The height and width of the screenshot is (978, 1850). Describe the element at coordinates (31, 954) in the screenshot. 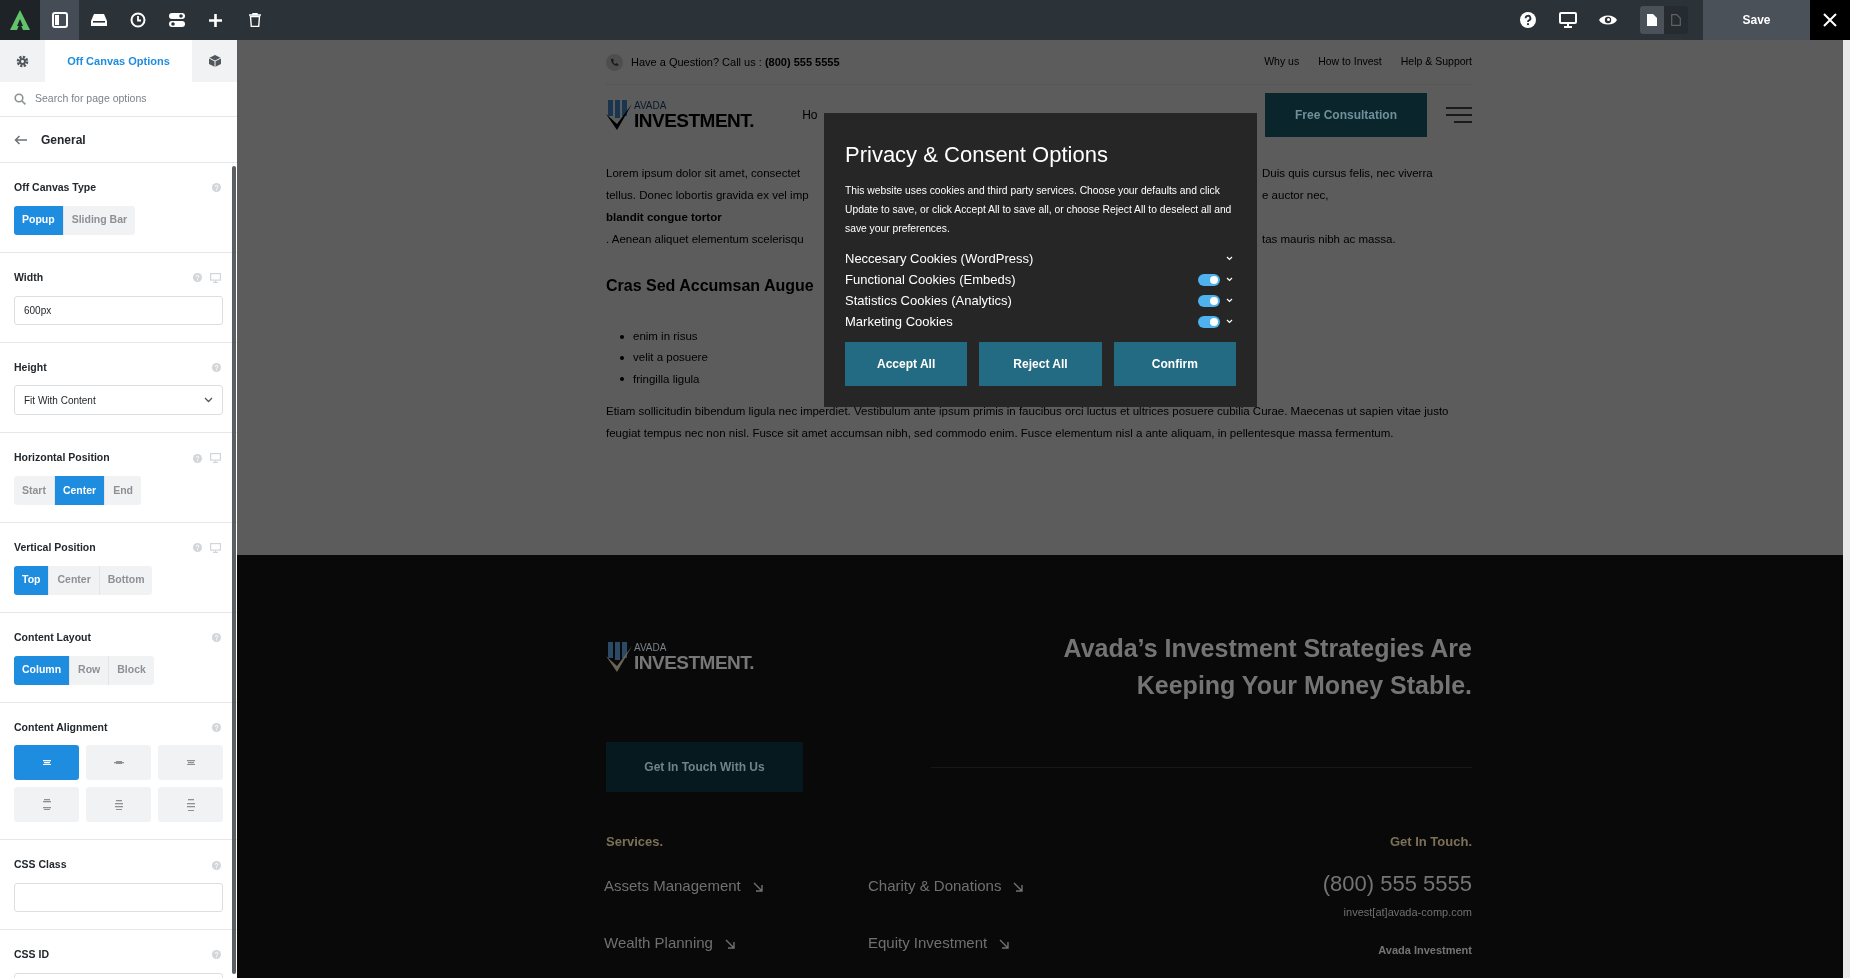

I see `option-label: CSS ID` at that location.